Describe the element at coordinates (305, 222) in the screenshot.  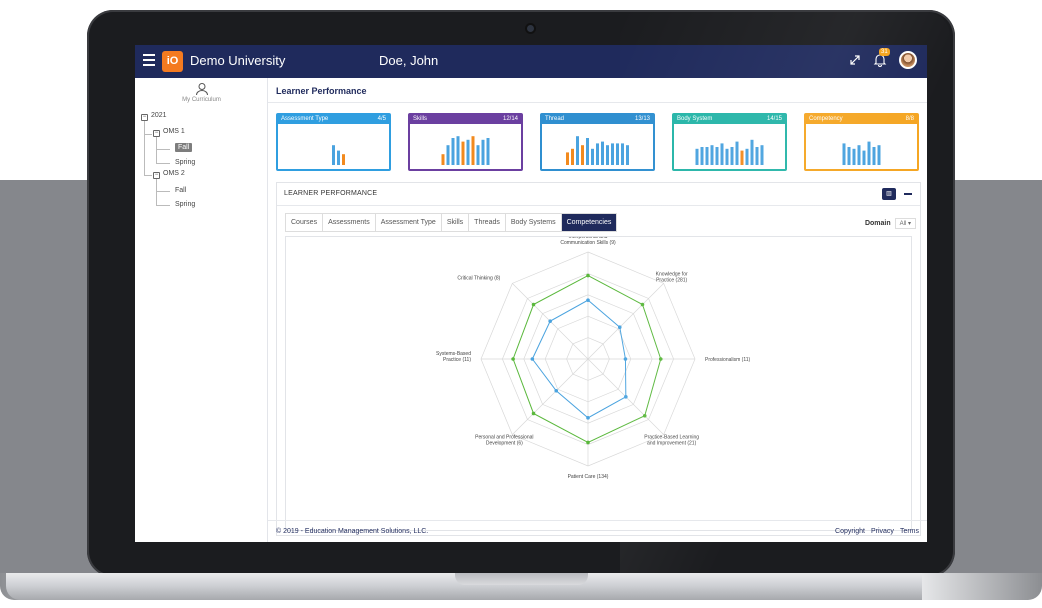
I see `tab-courses: Courses` at that location.